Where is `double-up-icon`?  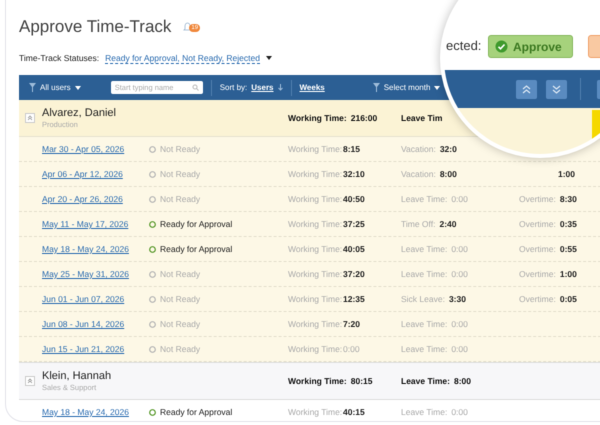
double-up-icon is located at coordinates (526, 89).